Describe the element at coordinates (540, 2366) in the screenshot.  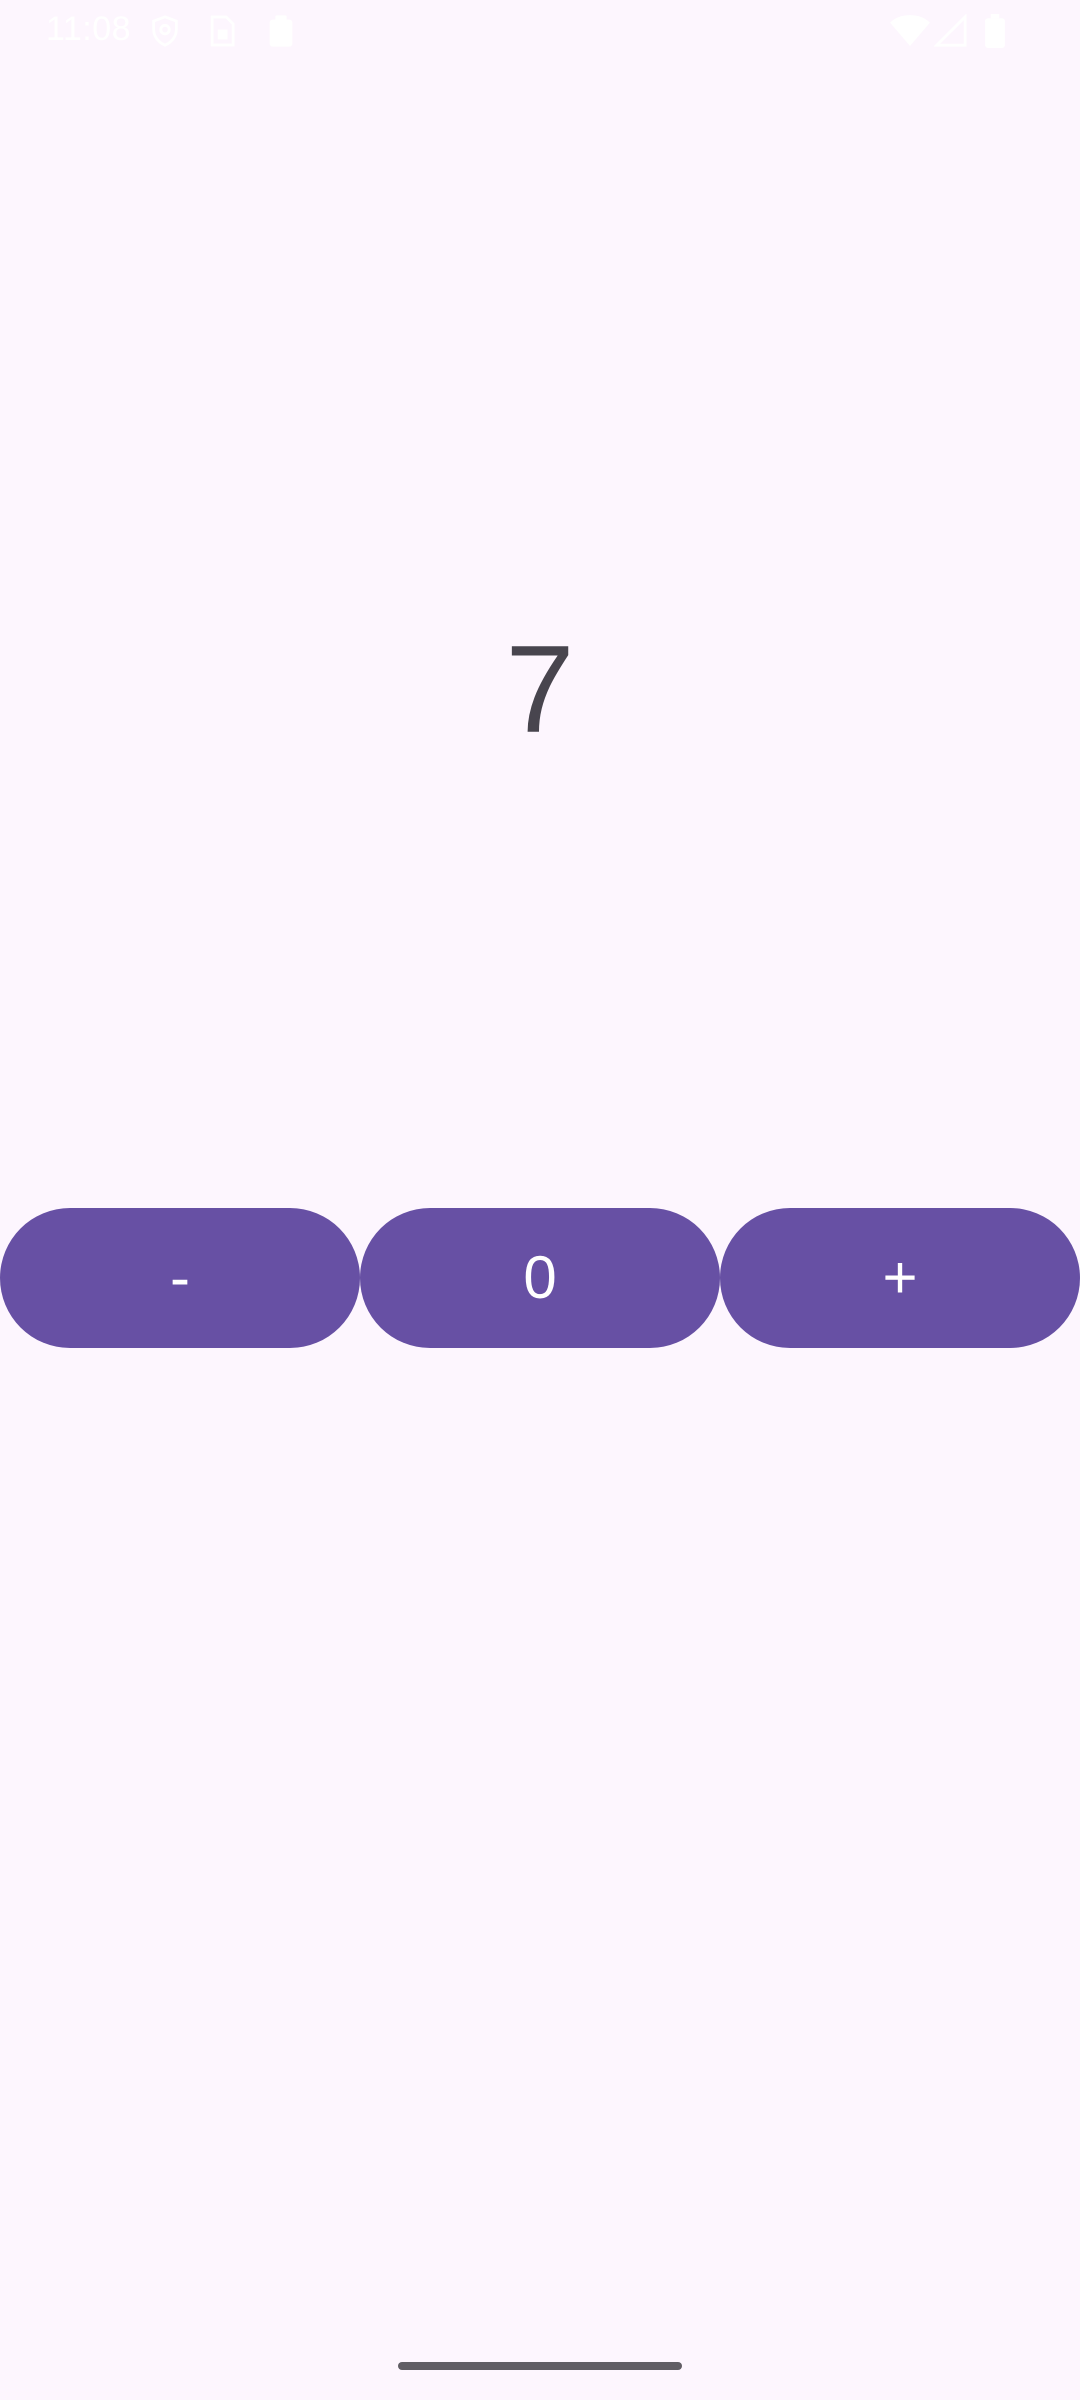
I see `gesture-nav-handle` at that location.